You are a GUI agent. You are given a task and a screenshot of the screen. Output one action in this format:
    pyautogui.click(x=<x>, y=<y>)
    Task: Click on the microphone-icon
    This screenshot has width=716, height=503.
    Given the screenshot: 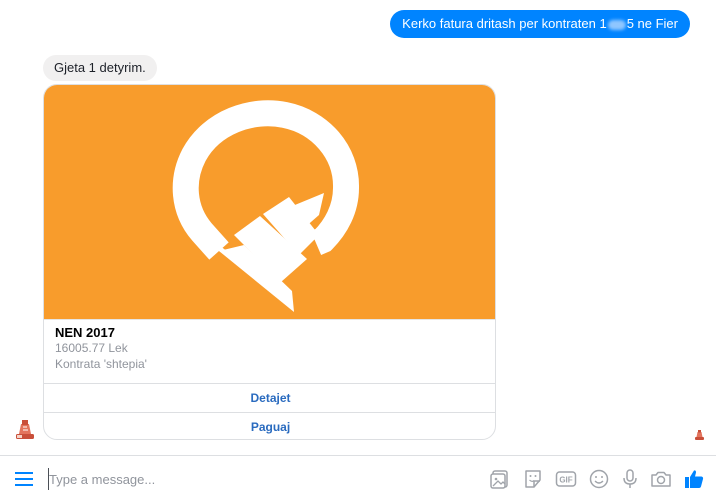 What is the action you would take?
    pyautogui.click(x=630, y=479)
    